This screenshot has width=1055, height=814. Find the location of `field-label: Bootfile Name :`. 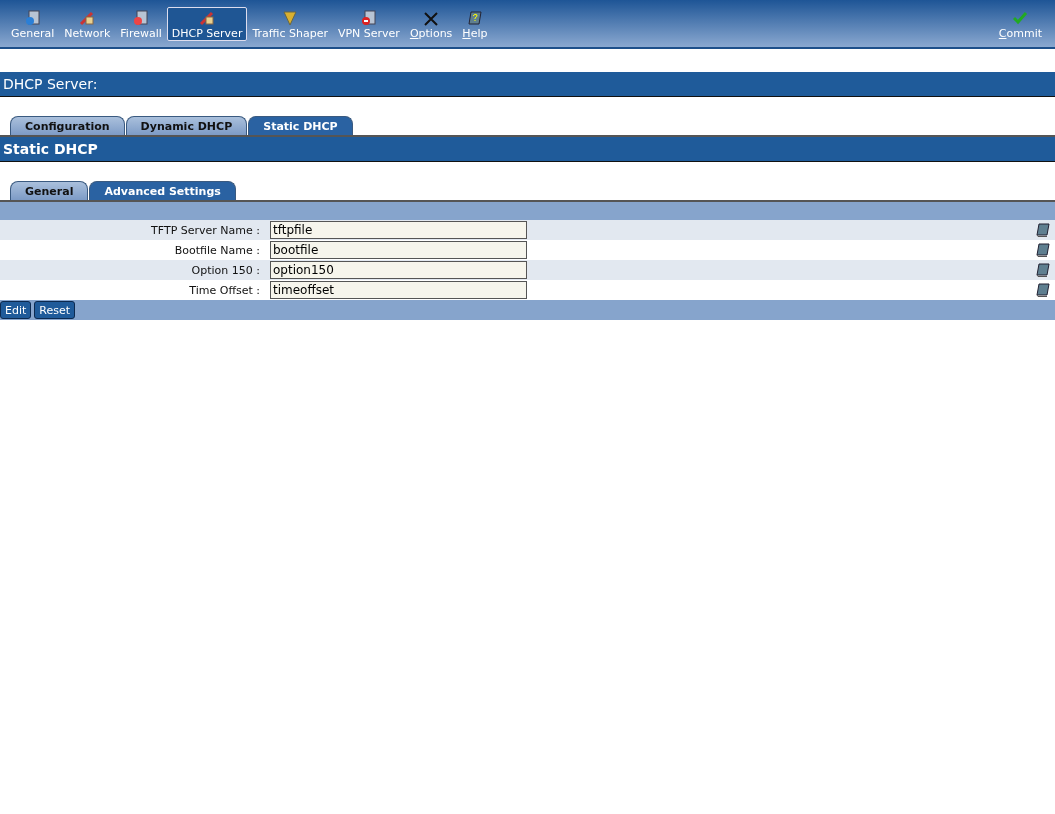

field-label: Bootfile Name : is located at coordinates (217, 250).